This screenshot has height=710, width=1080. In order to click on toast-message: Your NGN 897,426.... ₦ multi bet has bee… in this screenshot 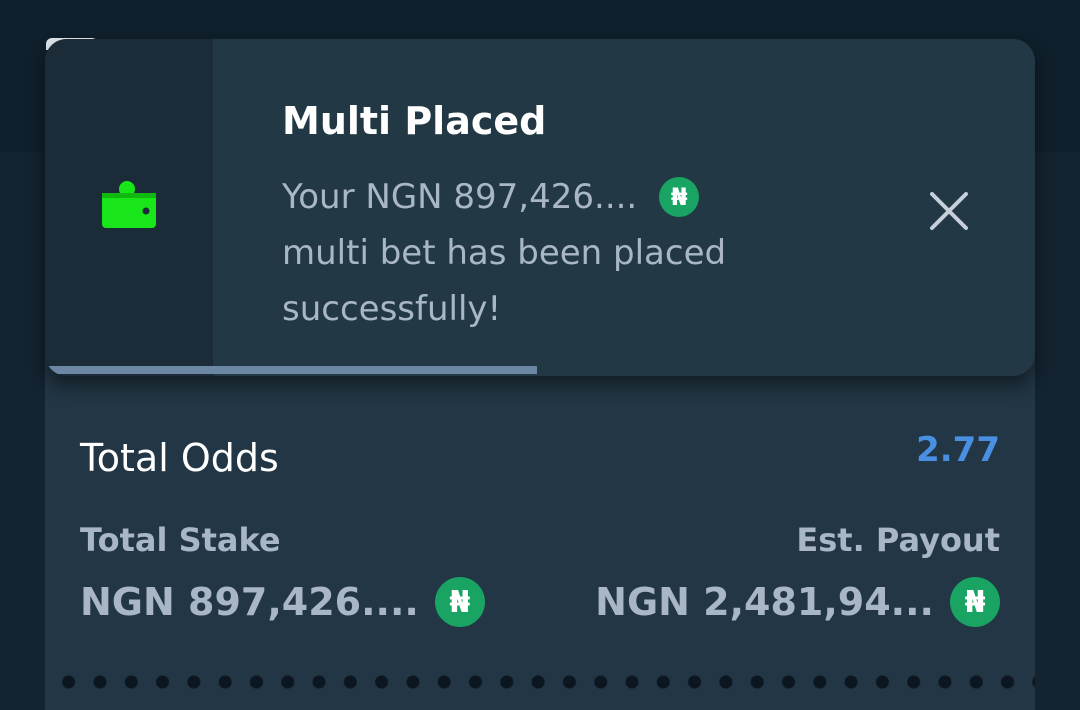, I will do `click(542, 253)`.